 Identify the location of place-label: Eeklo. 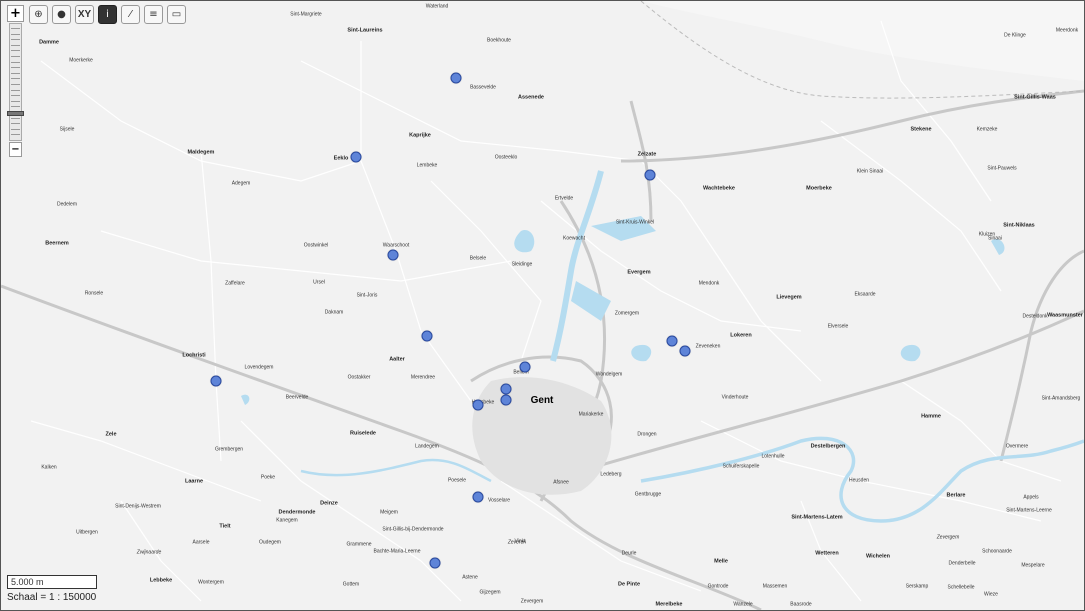
(341, 158).